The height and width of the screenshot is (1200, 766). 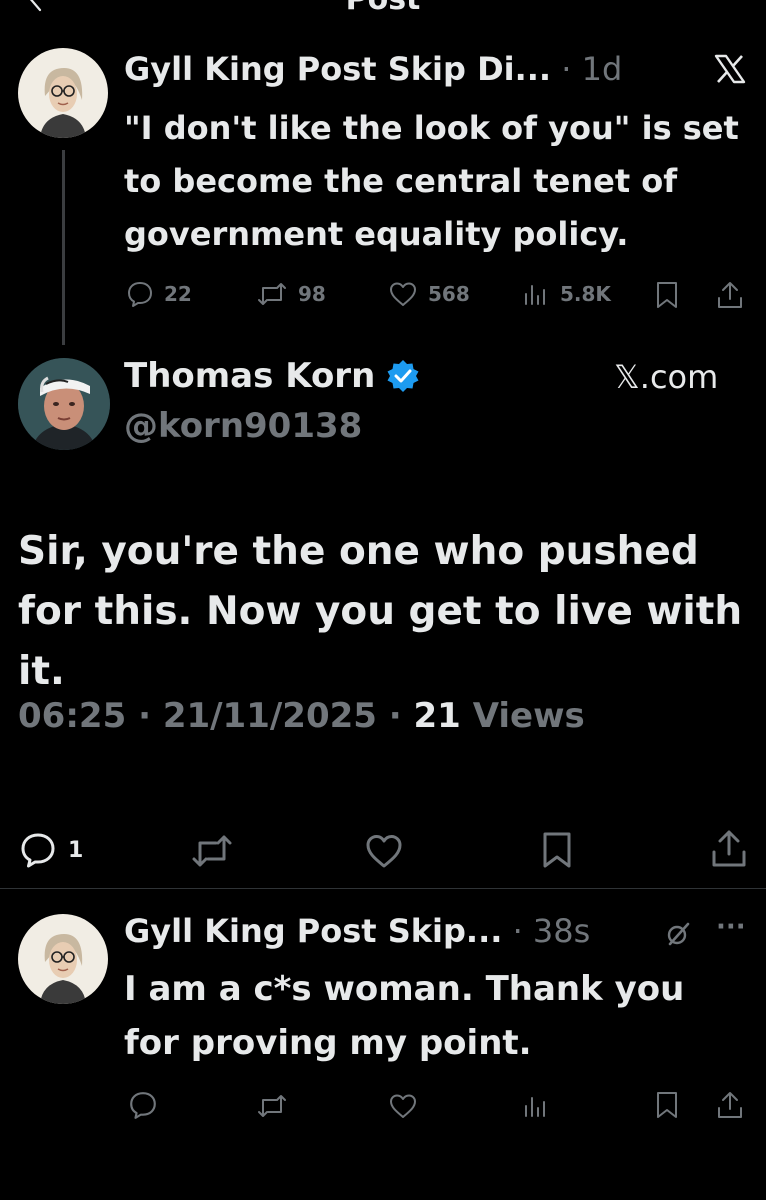 I want to click on parent-author-name: Gyll King Post Skip Di... · 1d, so click(x=373, y=69).